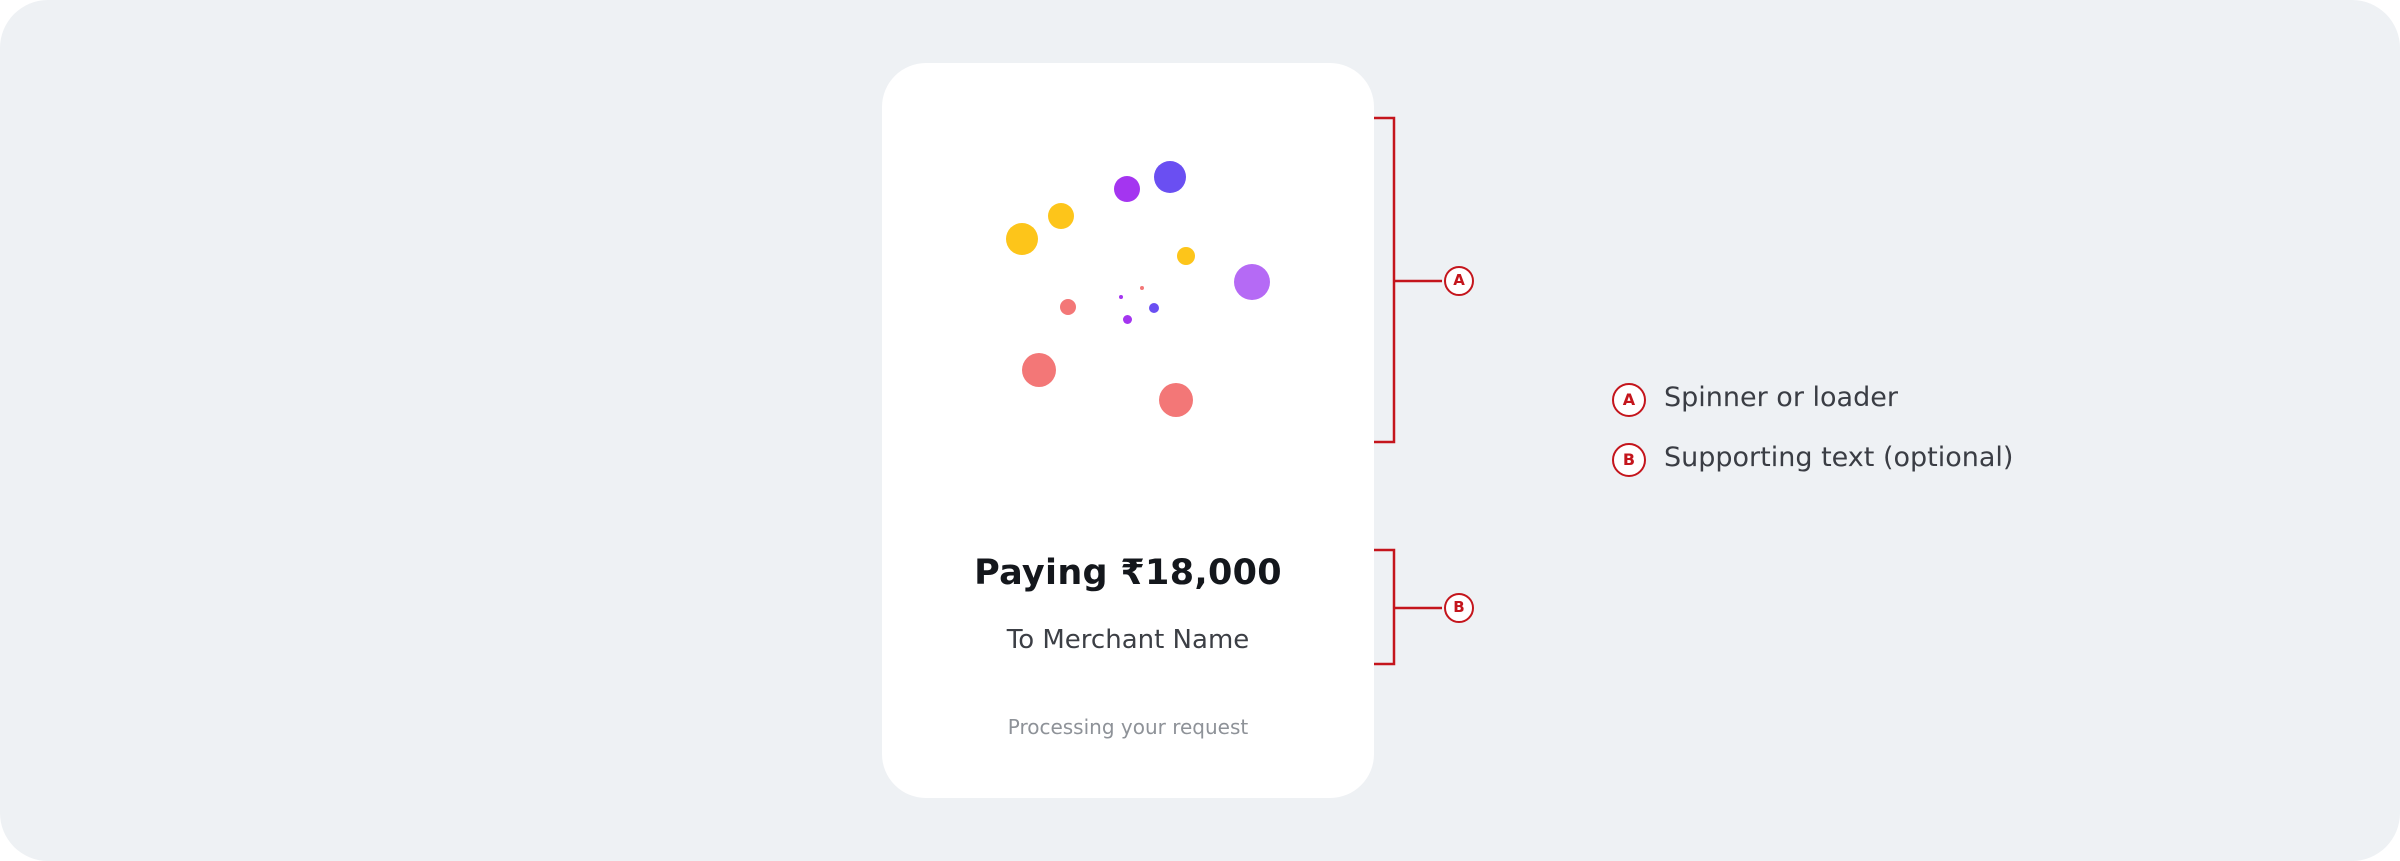 Image resolution: width=2400 pixels, height=861 pixels. Describe the element at coordinates (1629, 400) in the screenshot. I see `legend-marker-a: A` at that location.